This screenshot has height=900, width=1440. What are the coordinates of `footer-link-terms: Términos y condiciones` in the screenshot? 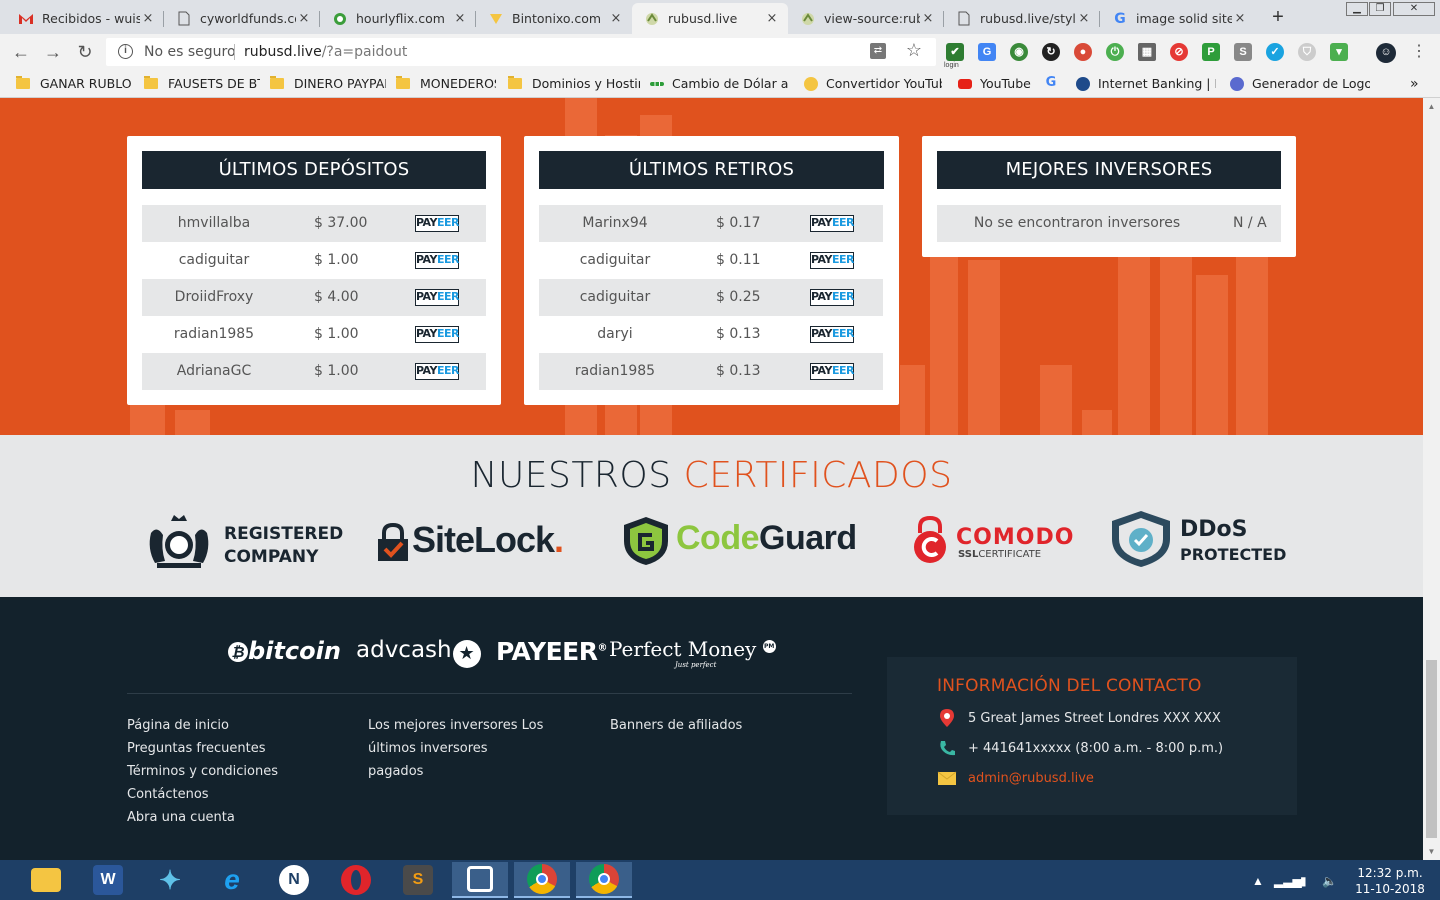 It's located at (202, 771).